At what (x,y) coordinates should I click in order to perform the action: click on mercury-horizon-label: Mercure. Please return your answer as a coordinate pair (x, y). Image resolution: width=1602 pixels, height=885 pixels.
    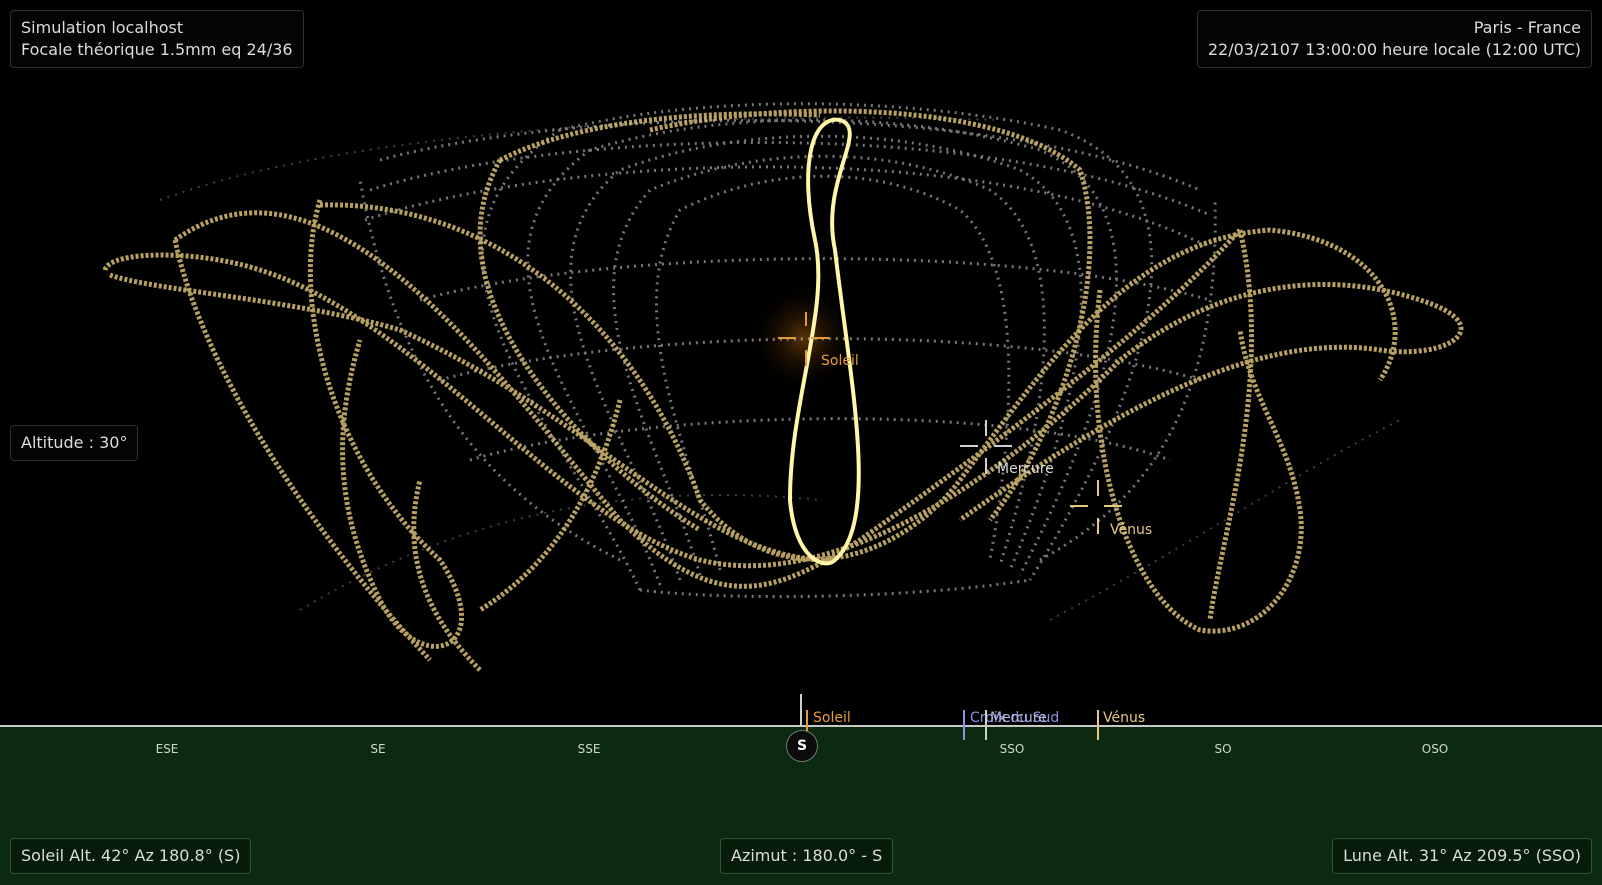
    Looking at the image, I should click on (1018, 718).